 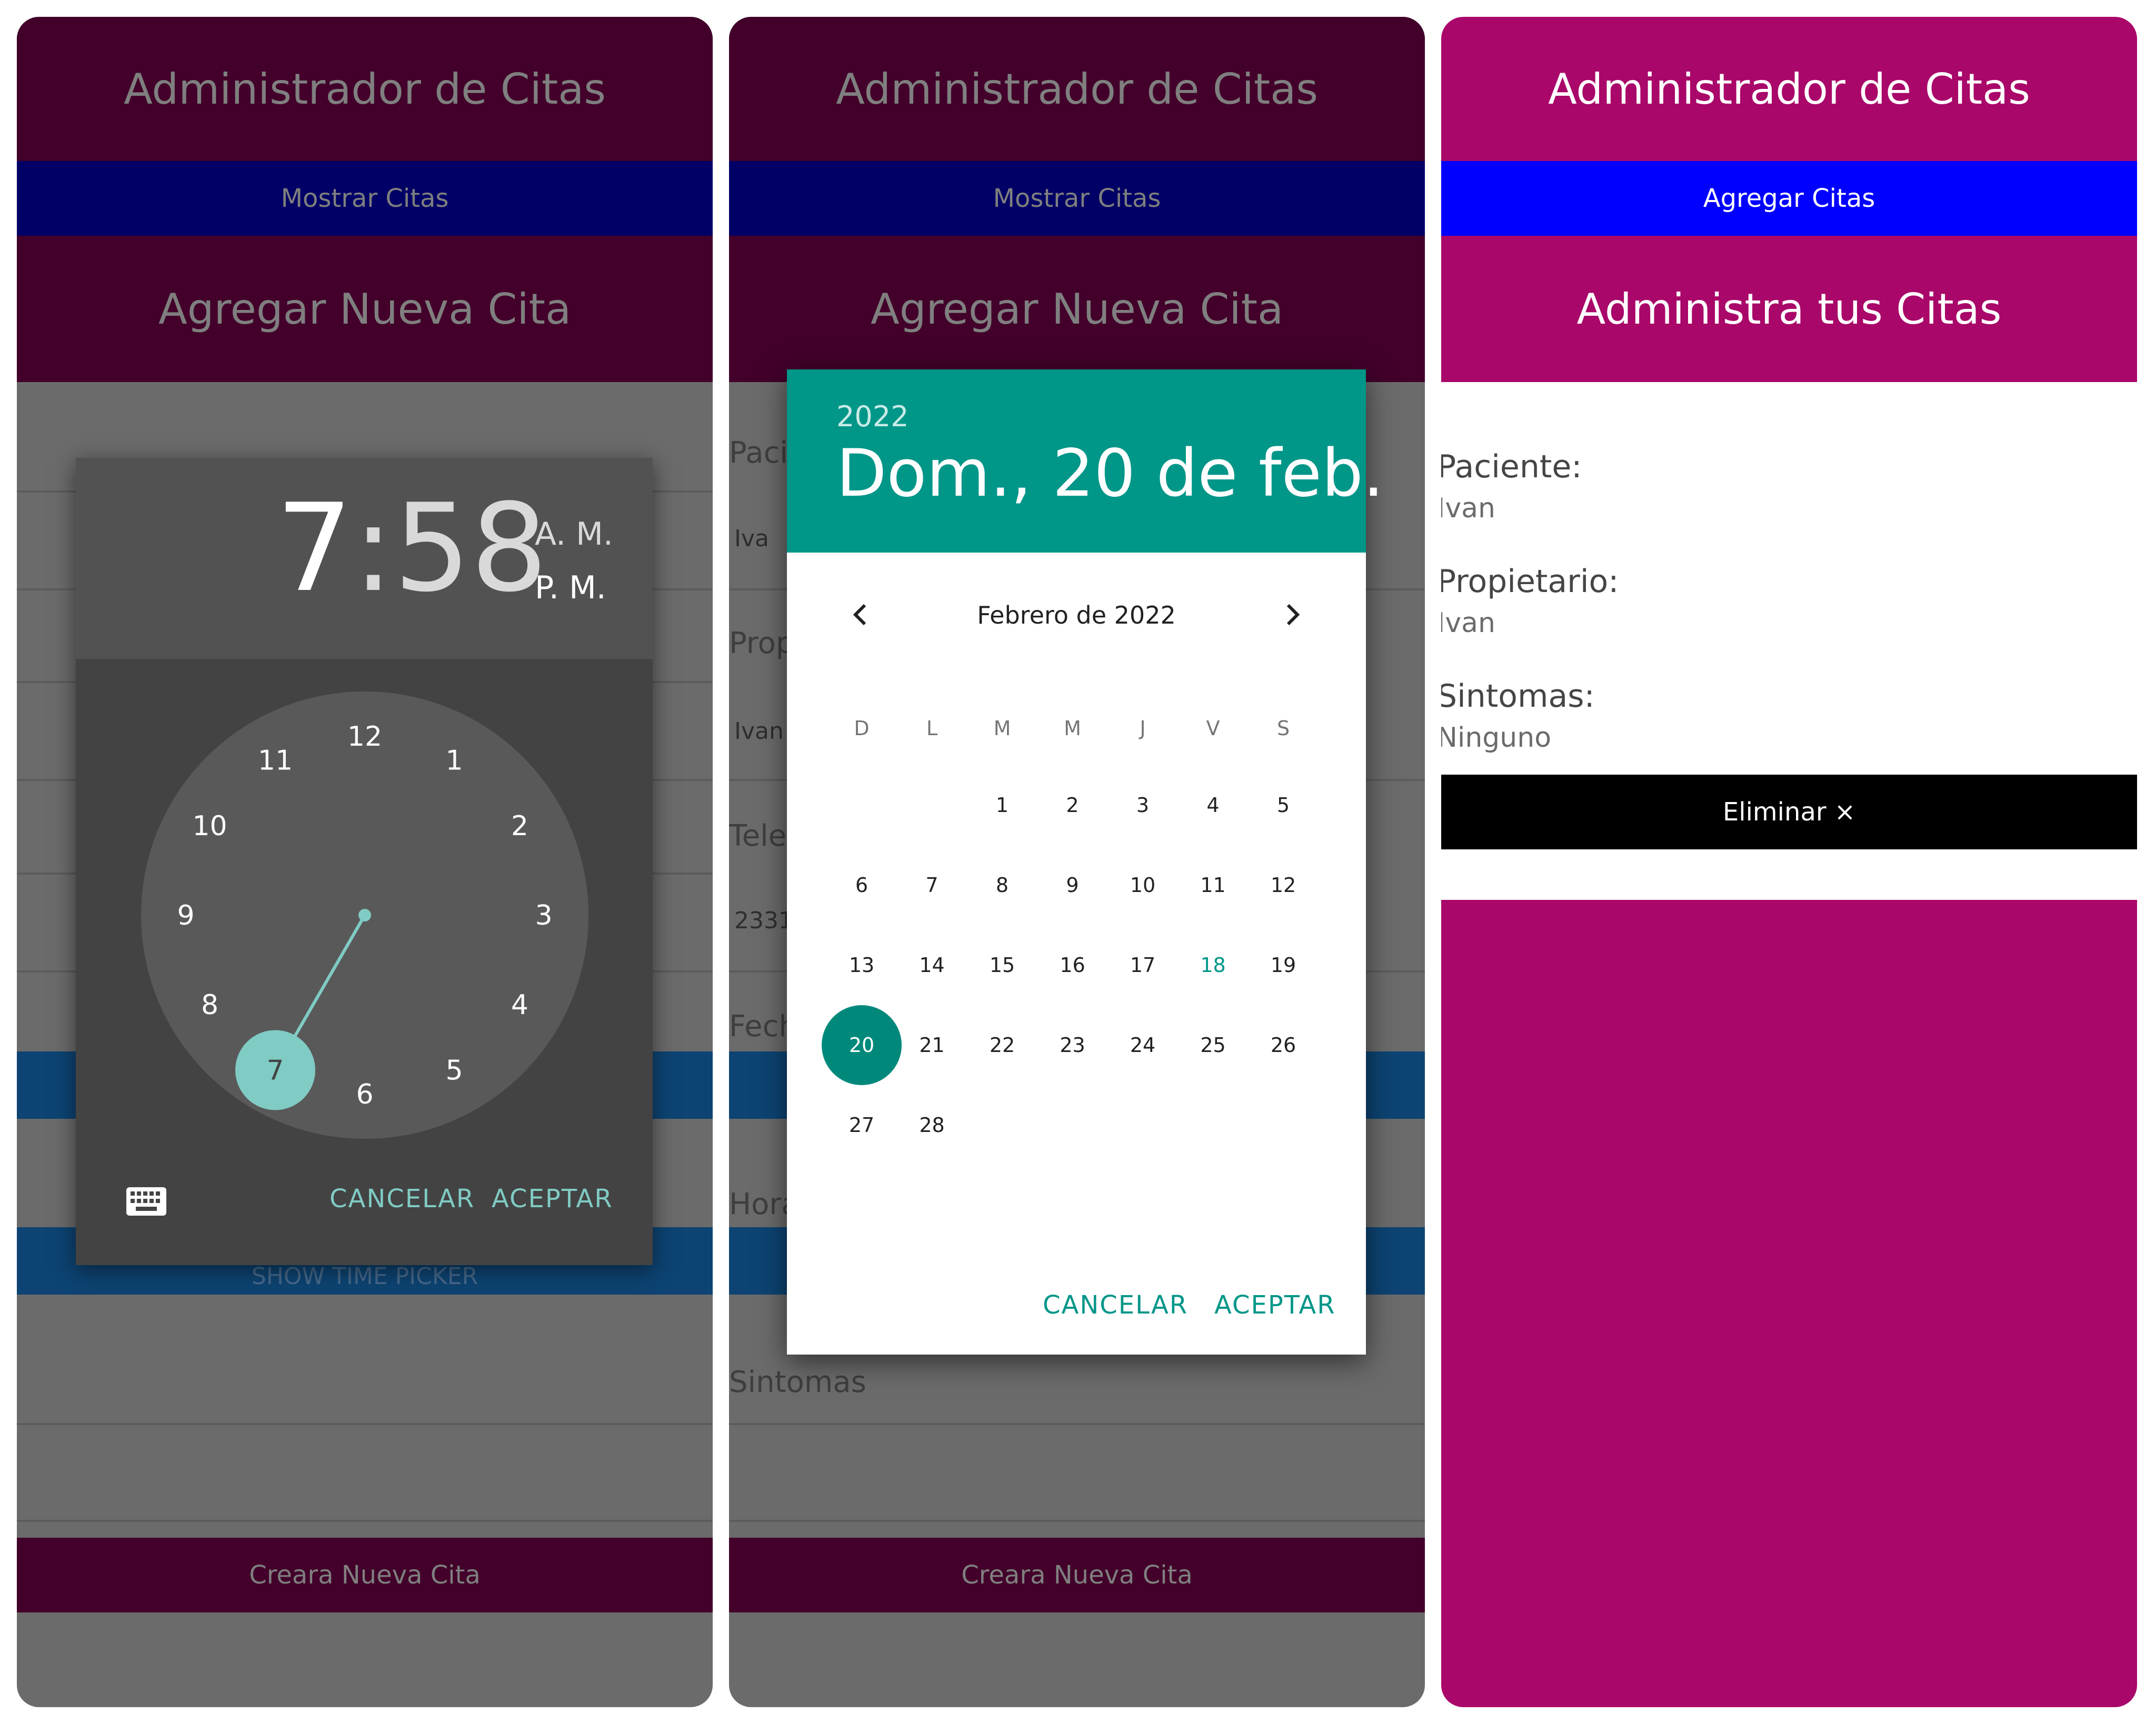 What do you see at coordinates (574, 534) in the screenshot?
I see `am-toggle: A. M.` at bounding box center [574, 534].